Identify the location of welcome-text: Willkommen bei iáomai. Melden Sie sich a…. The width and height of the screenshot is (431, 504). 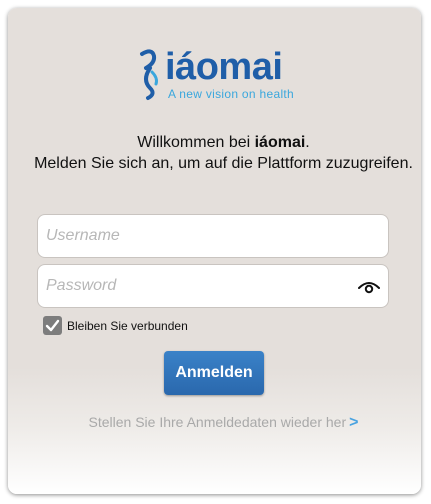
(223, 153).